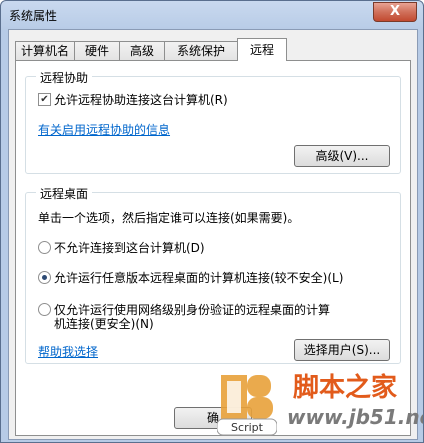 Image resolution: width=424 pixels, height=443 pixels. I want to click on watermark-site-url: www.jb51.net, so click(355, 417).